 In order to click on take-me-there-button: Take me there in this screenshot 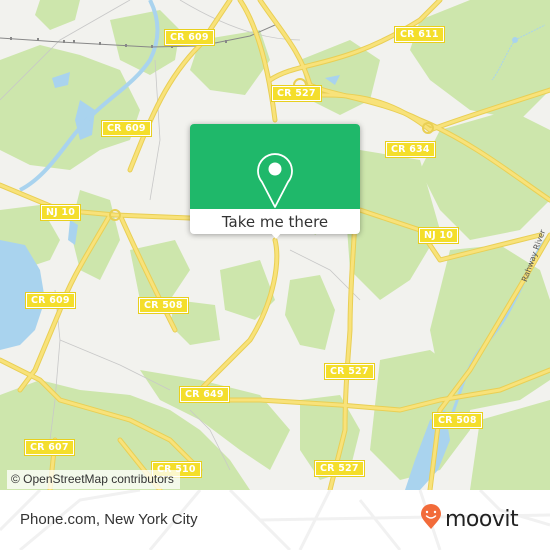, I will do `click(275, 221)`.